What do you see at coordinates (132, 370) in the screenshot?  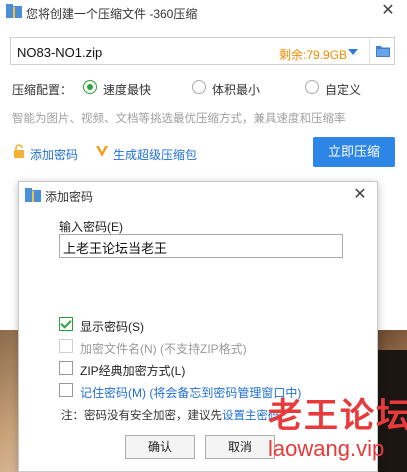 I see `zip-classic-encryption-label: ZIP经典加密方式(L)` at bounding box center [132, 370].